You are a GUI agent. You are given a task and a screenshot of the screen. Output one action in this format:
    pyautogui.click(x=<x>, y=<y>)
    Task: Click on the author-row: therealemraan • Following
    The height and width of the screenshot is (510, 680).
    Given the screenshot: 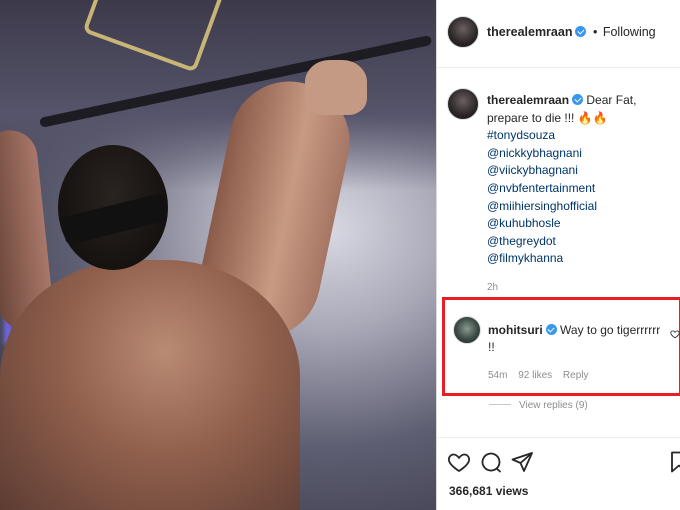 What is the action you would take?
    pyautogui.click(x=571, y=32)
    